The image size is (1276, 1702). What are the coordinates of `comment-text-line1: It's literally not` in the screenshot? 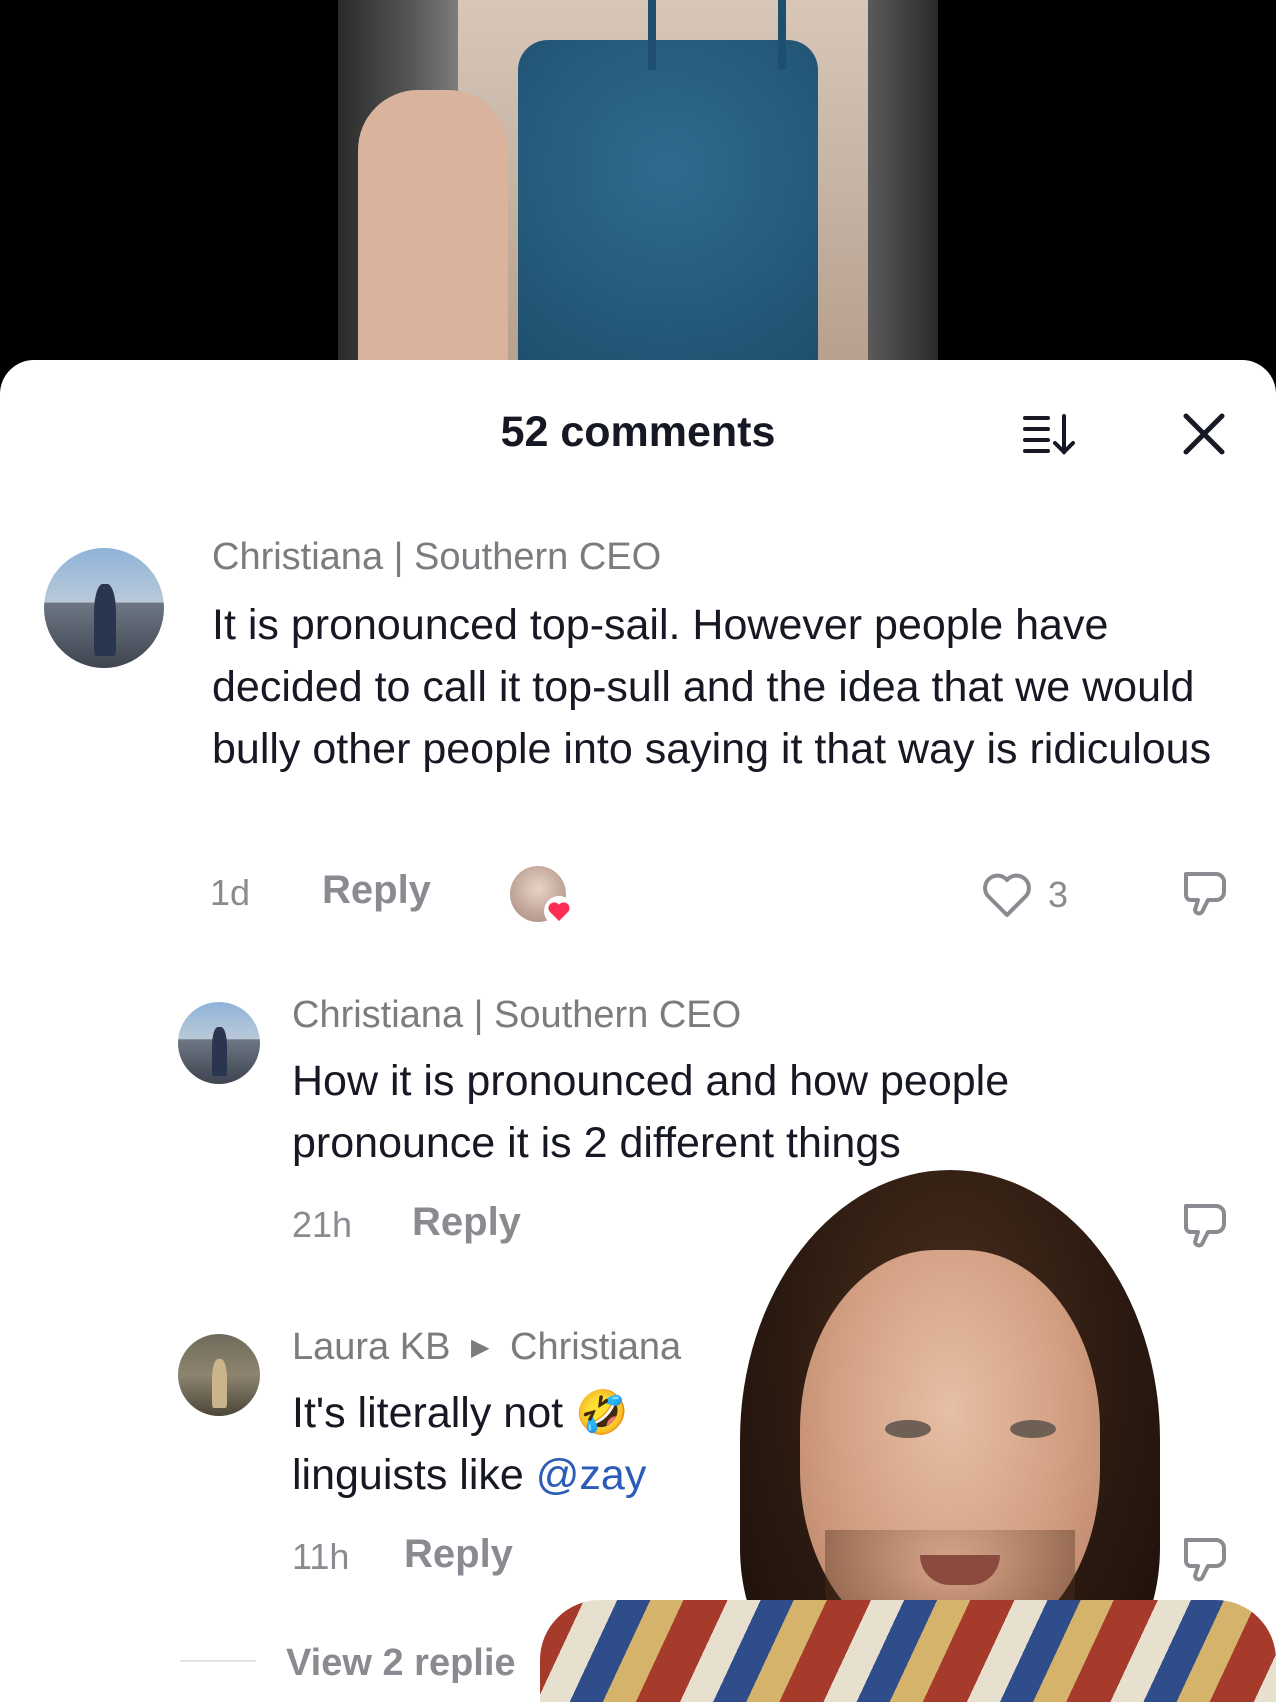 It's located at (428, 1413).